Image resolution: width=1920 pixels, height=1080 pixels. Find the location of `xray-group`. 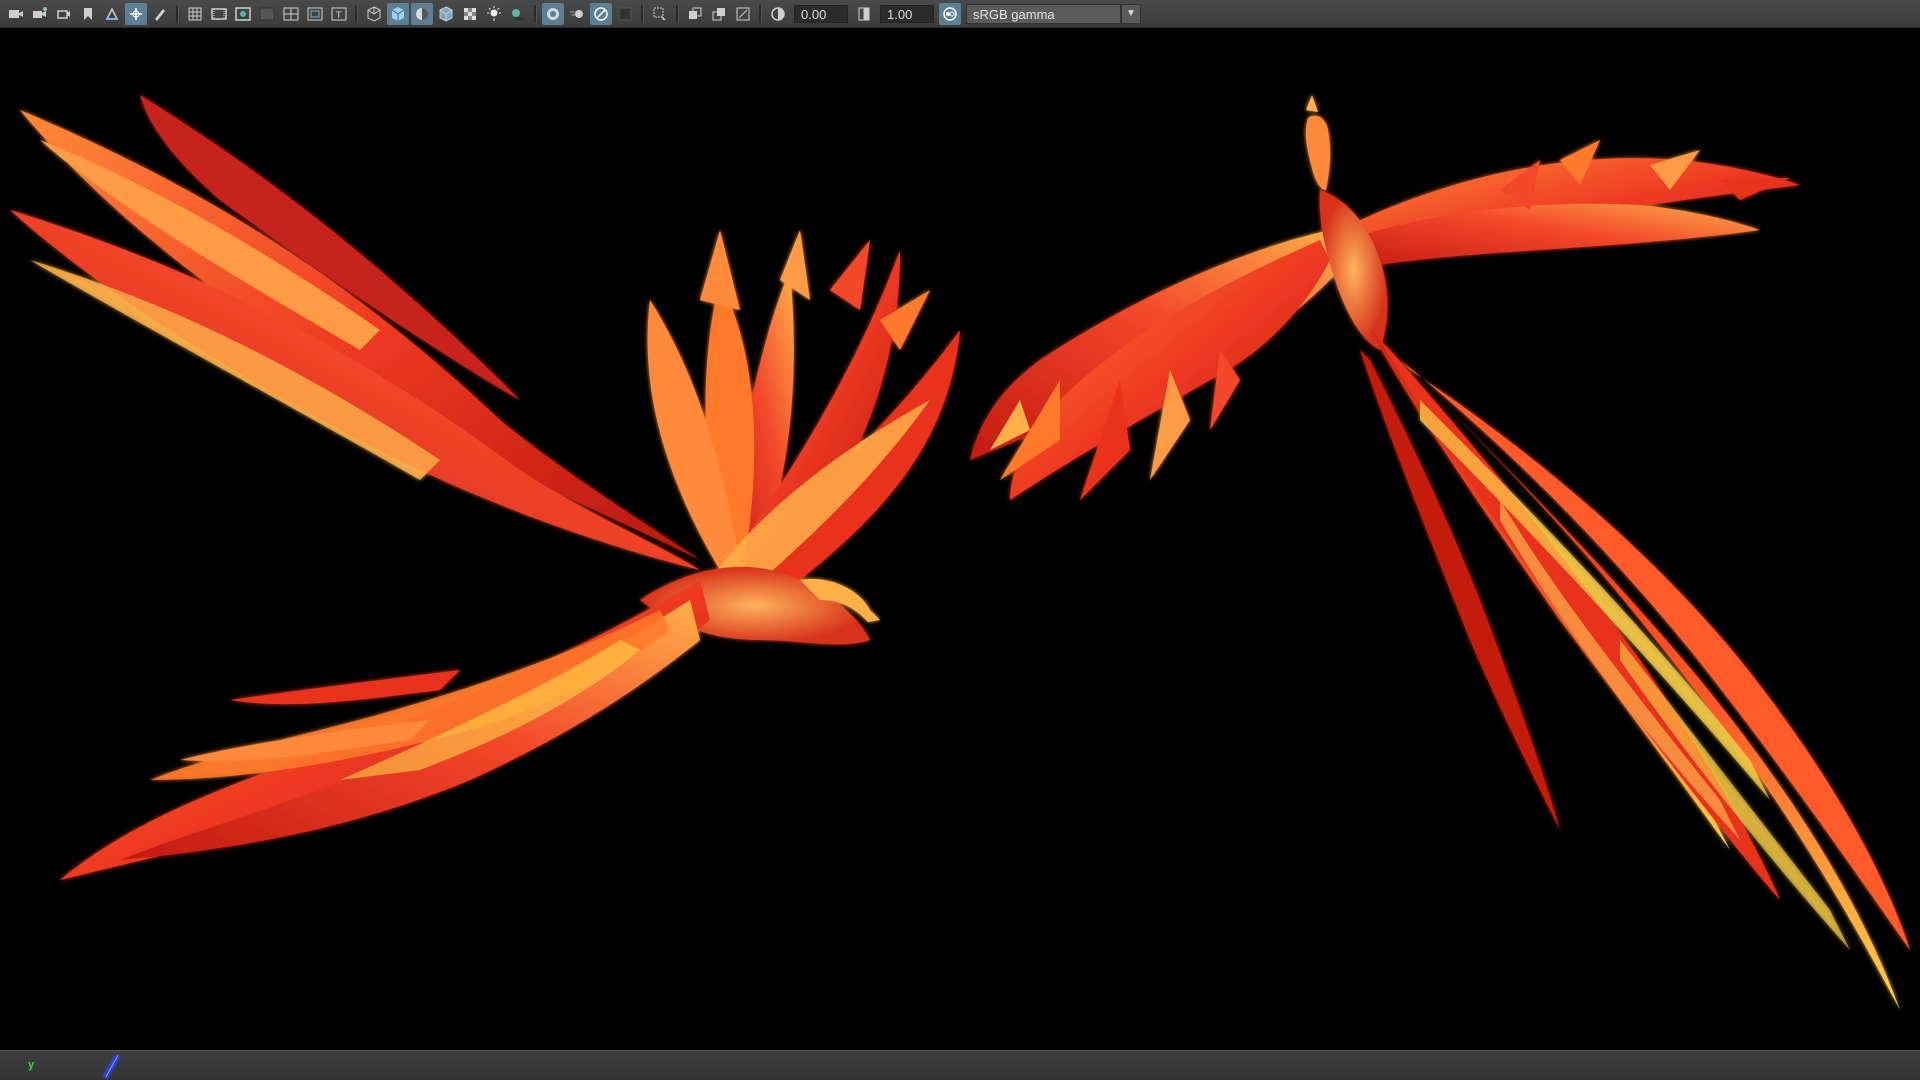

xray-group is located at coordinates (719, 14).